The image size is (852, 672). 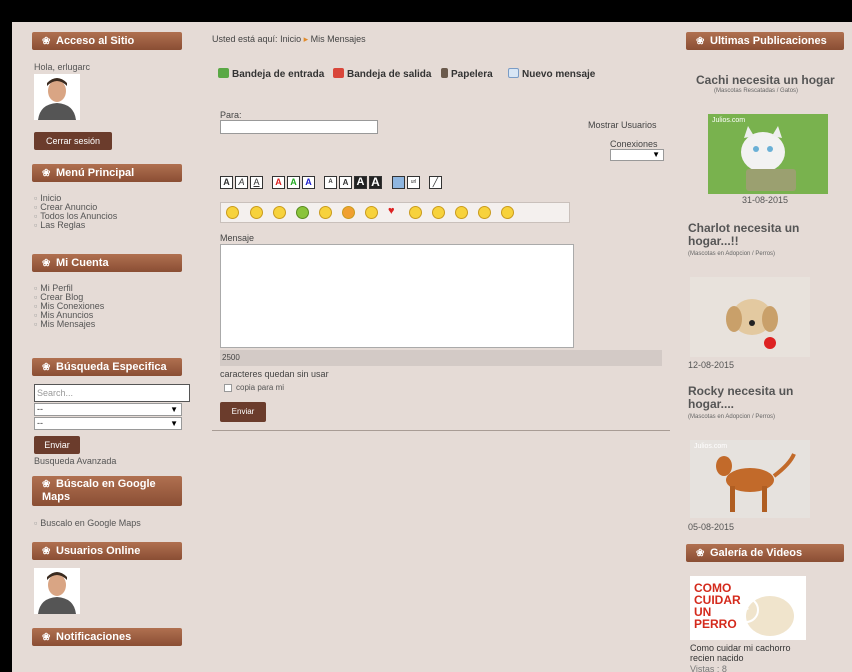 I want to click on post-thumbnail, so click(x=750, y=317).